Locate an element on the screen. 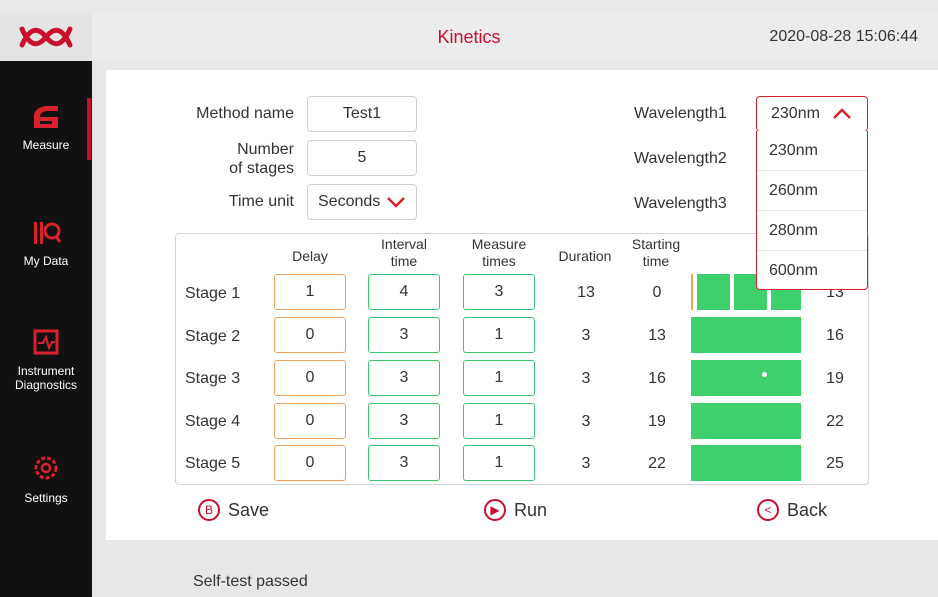 The width and height of the screenshot is (938, 597). interval-input: 4 is located at coordinates (404, 292).